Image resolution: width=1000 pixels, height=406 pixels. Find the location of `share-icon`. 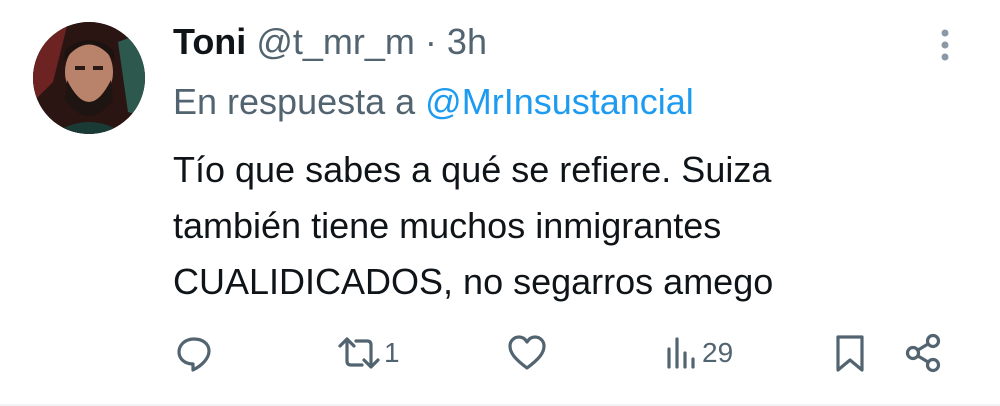

share-icon is located at coordinates (923, 353).